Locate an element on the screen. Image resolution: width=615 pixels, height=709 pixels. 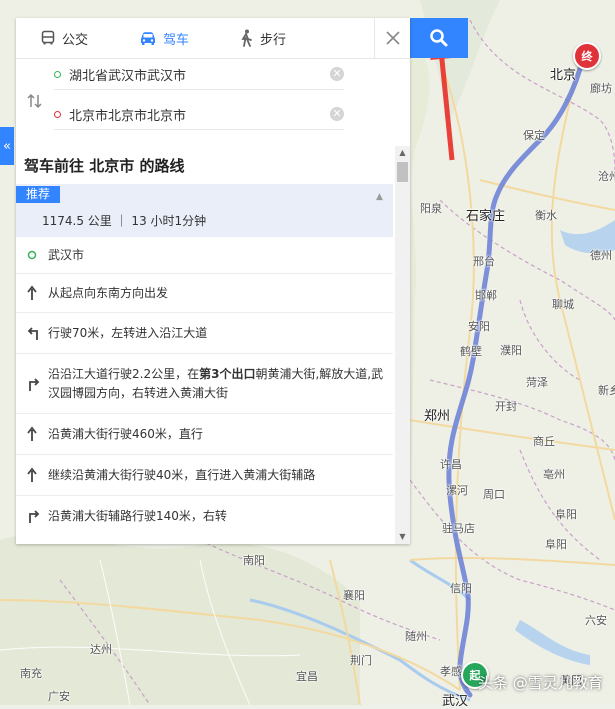
city-label: 廊坊 is located at coordinates (601, 88).